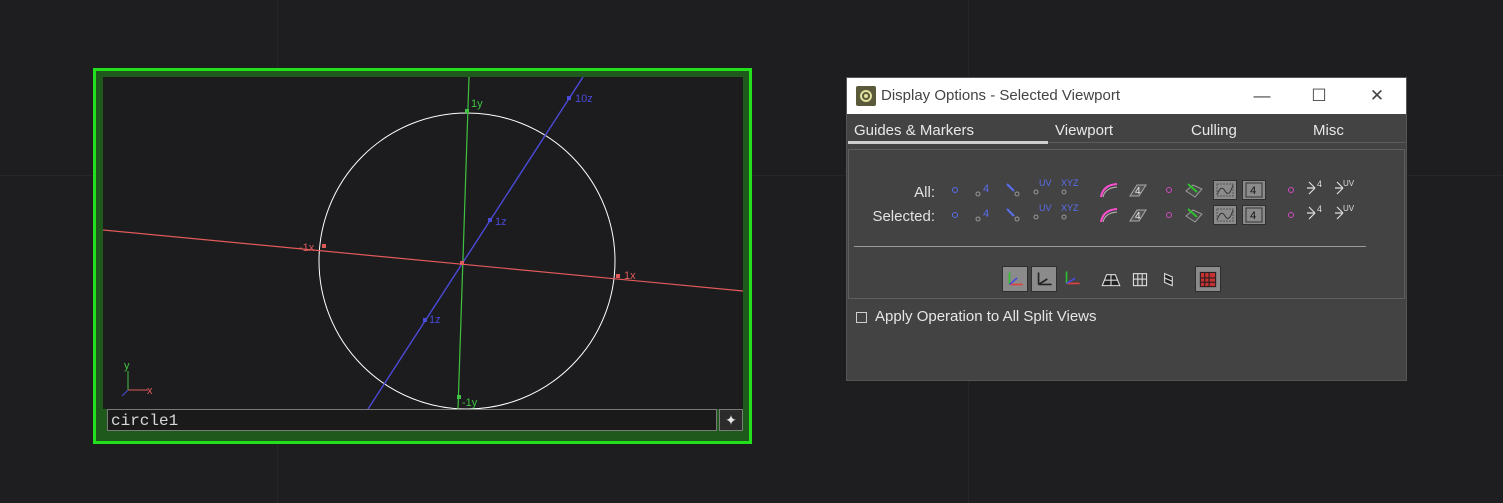 Image resolution: width=1503 pixels, height=503 pixels. Describe the element at coordinates (958, 190) in the screenshot. I see `point-marker-icon` at that location.